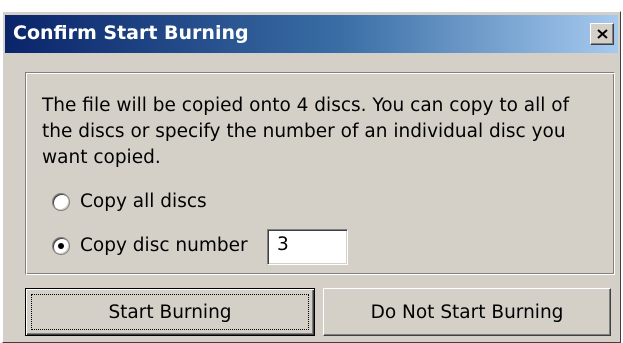  I want to click on disc-number-input: 3, so click(307, 247).